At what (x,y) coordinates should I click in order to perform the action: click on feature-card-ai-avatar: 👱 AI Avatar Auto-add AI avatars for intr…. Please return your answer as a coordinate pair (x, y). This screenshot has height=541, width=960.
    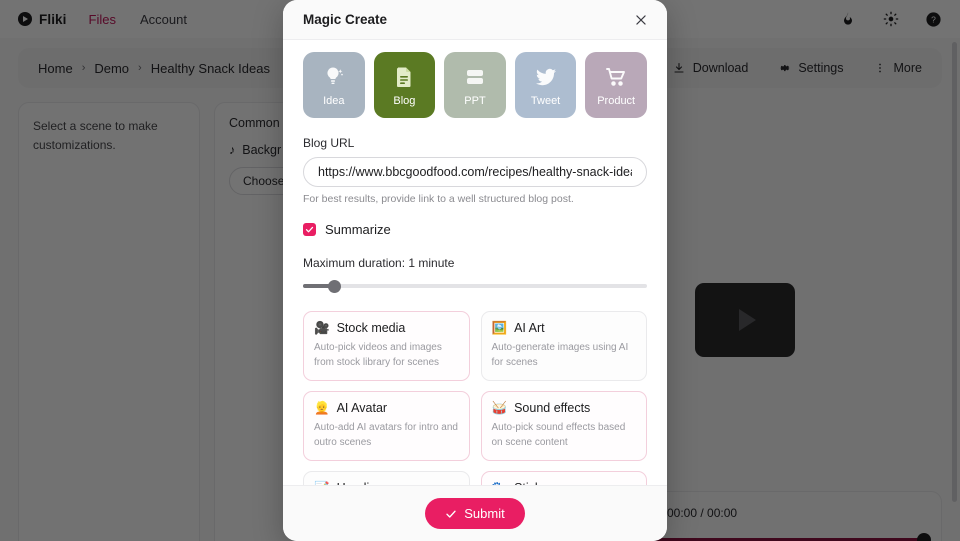
    Looking at the image, I should click on (386, 426).